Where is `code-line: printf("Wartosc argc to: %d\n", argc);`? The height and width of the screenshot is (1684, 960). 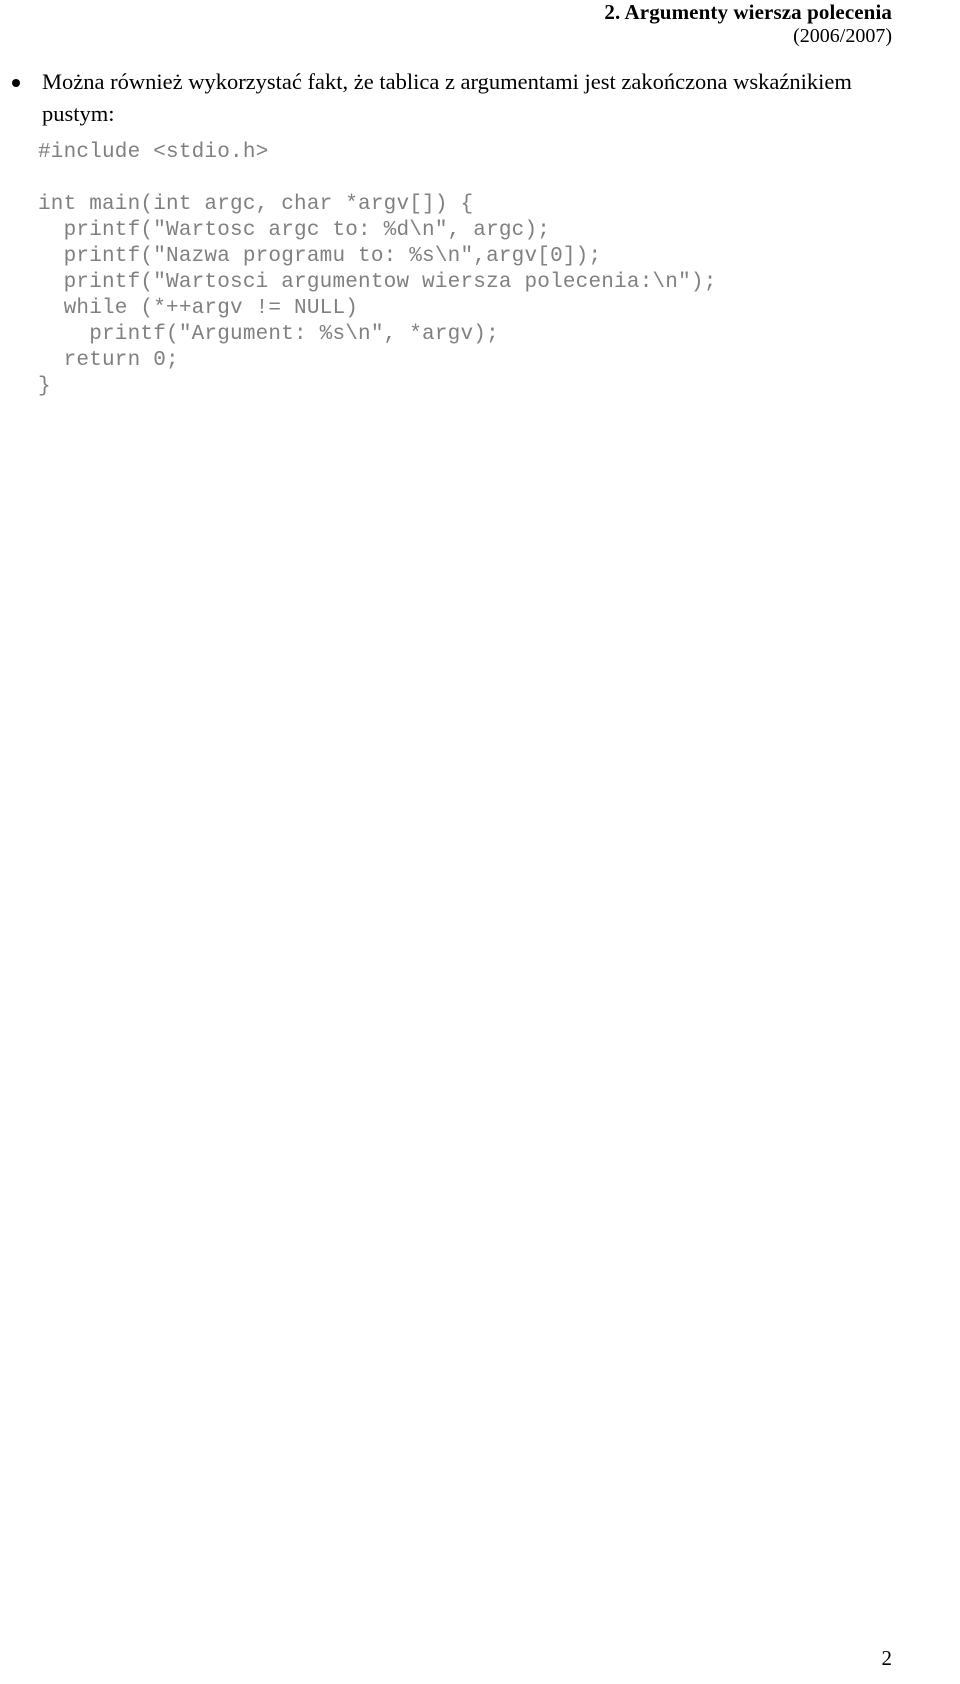
code-line: printf("Wartosc argc to: %d\n", argc); is located at coordinates (294, 230).